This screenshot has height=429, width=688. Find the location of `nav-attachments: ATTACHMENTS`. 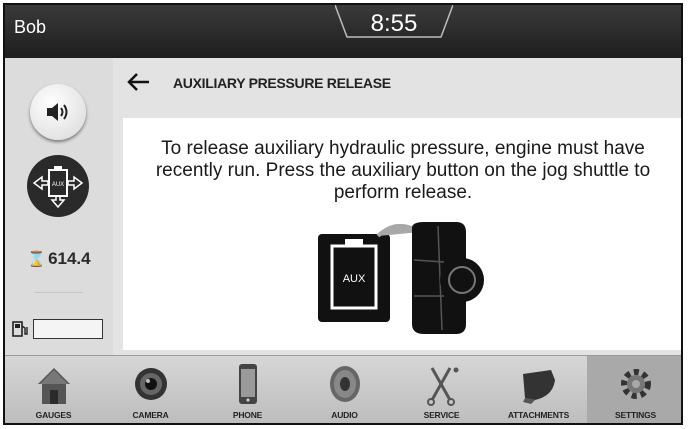

nav-attachments: ATTACHMENTS is located at coordinates (538, 389).